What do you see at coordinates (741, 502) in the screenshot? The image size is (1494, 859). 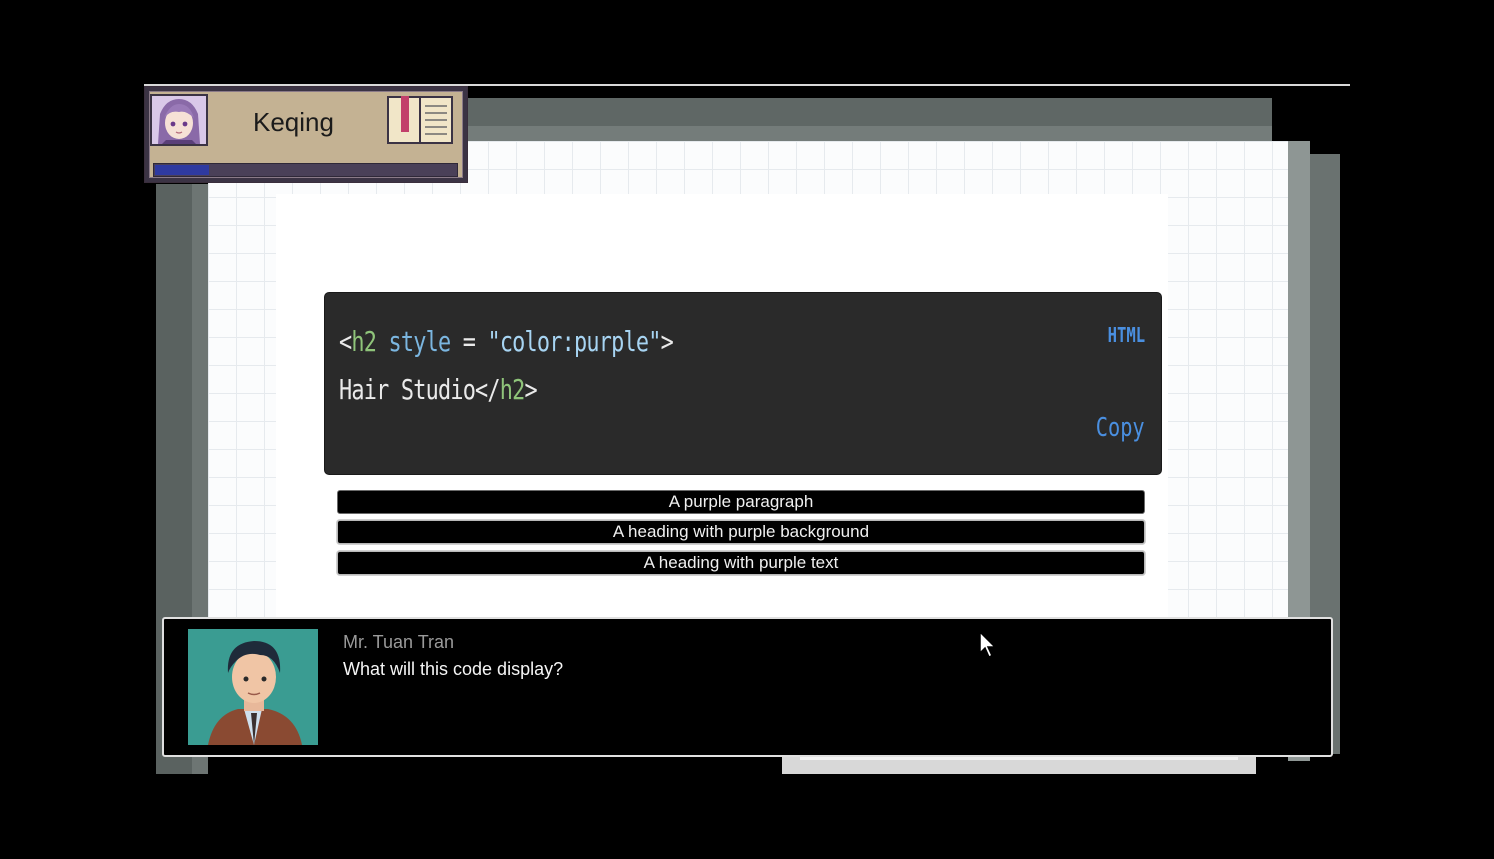 I see `answer-option: A purple paragraph` at bounding box center [741, 502].